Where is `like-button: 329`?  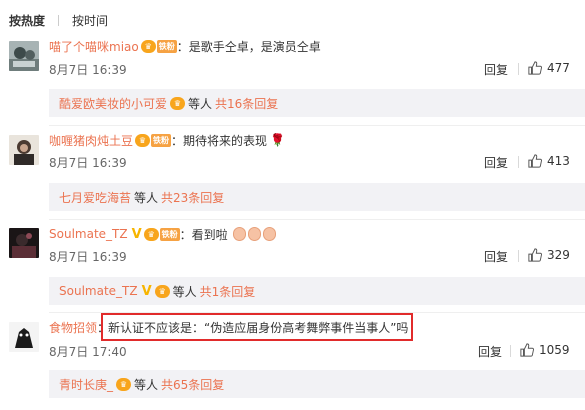 like-button: 329 is located at coordinates (549, 255).